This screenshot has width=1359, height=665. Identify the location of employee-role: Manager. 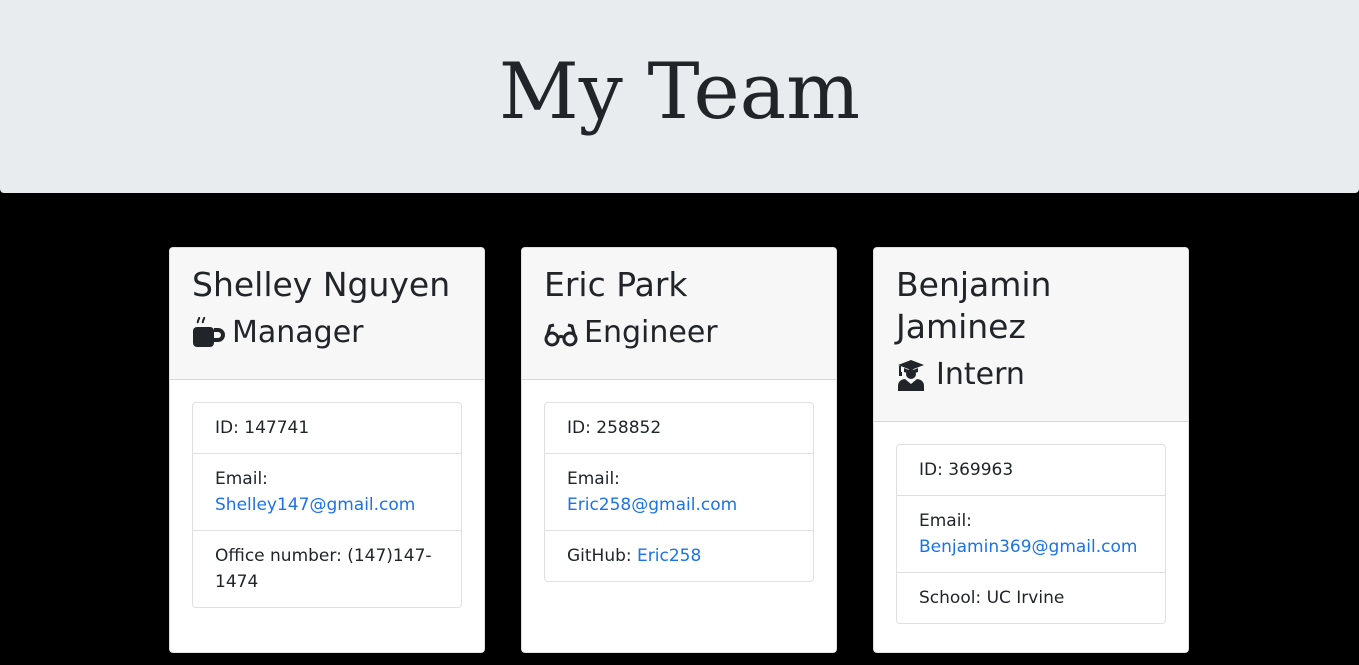
(327, 333).